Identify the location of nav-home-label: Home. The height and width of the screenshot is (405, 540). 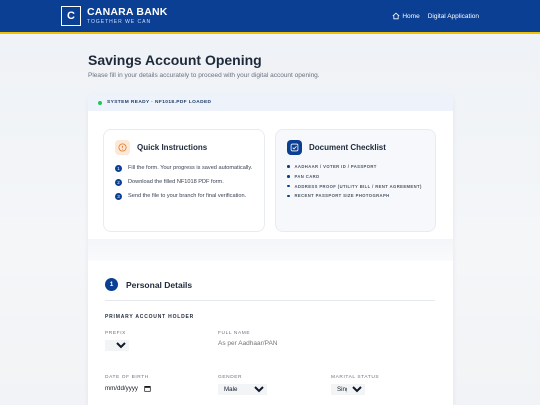
(411, 16).